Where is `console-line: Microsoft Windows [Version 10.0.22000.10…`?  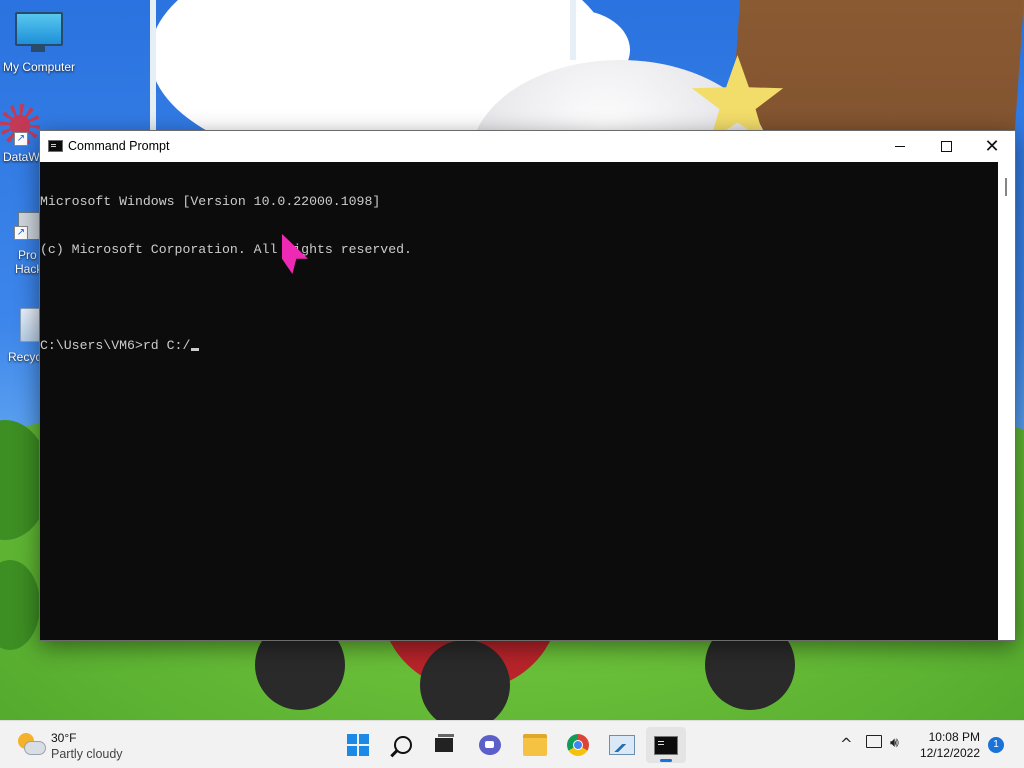
console-line: Microsoft Windows [Version 10.0.22000.10… is located at coordinates (210, 201).